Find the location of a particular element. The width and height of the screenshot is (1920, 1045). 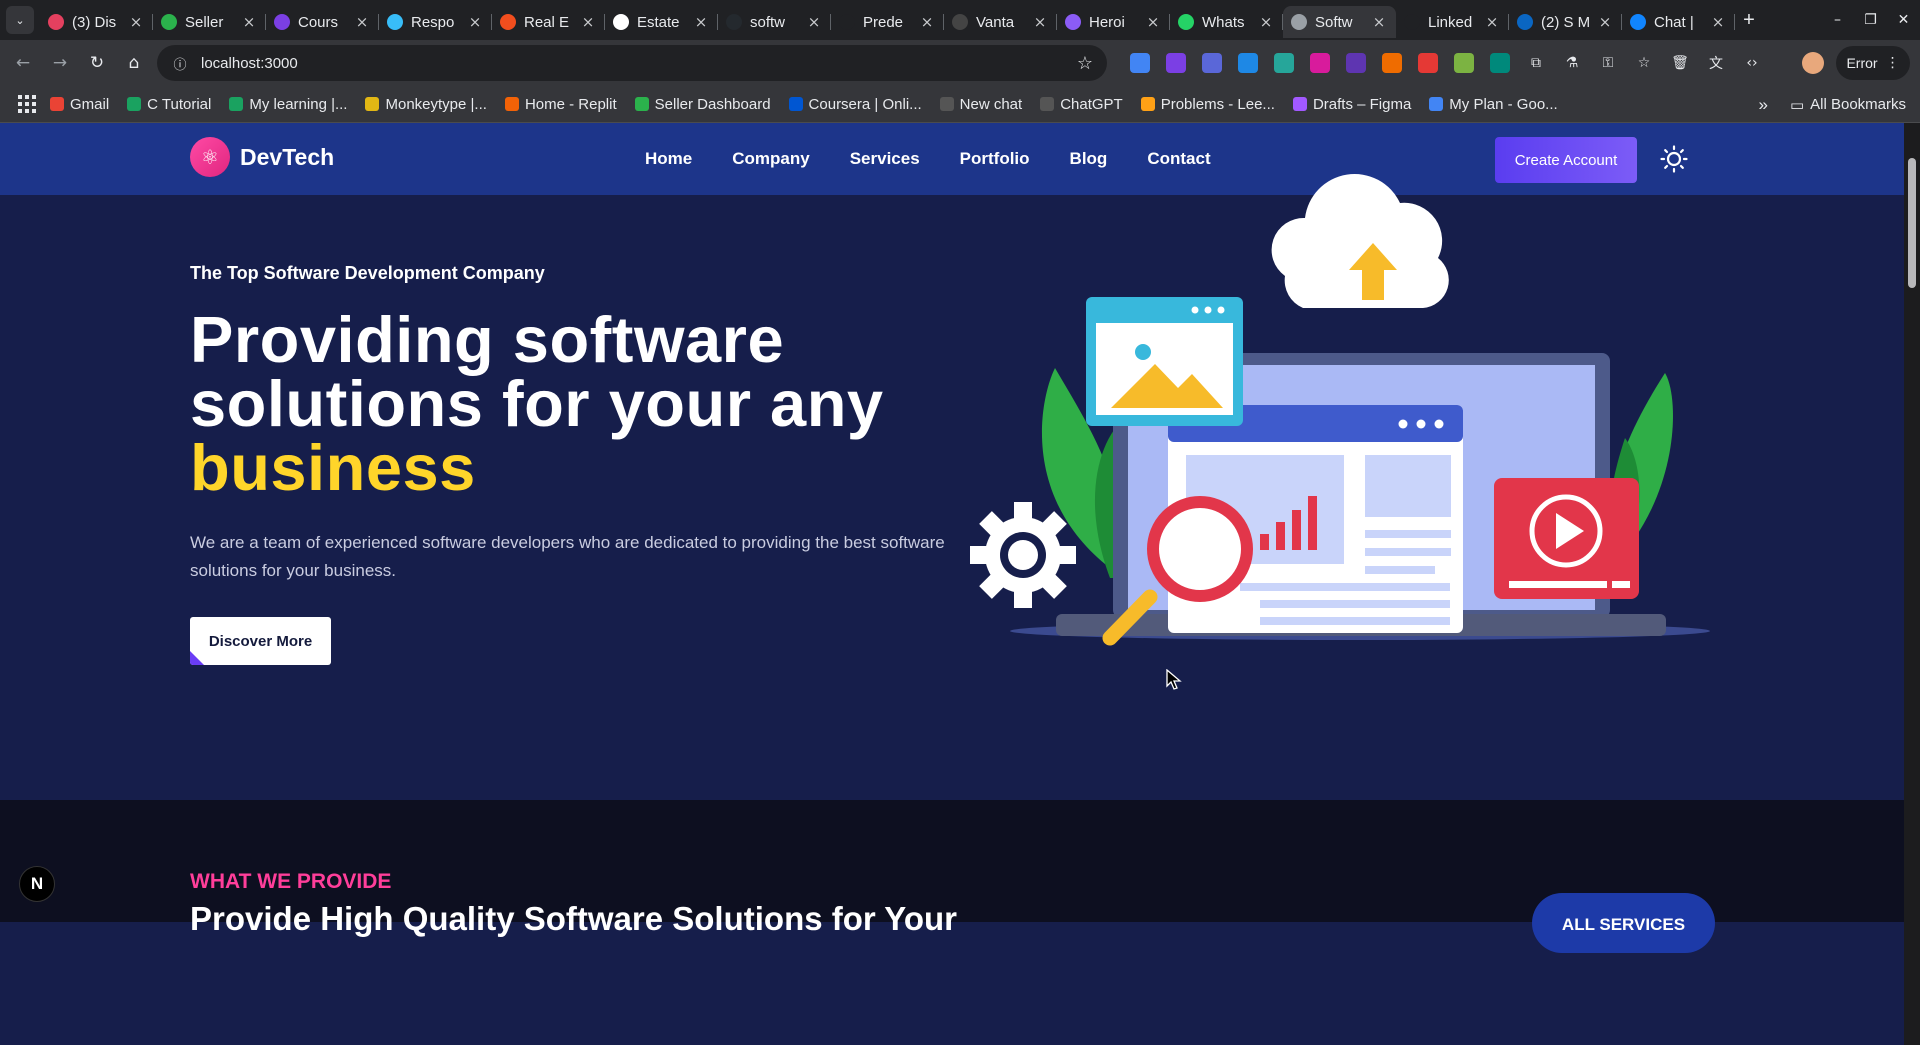

figma-icon is located at coordinates (508, 22).